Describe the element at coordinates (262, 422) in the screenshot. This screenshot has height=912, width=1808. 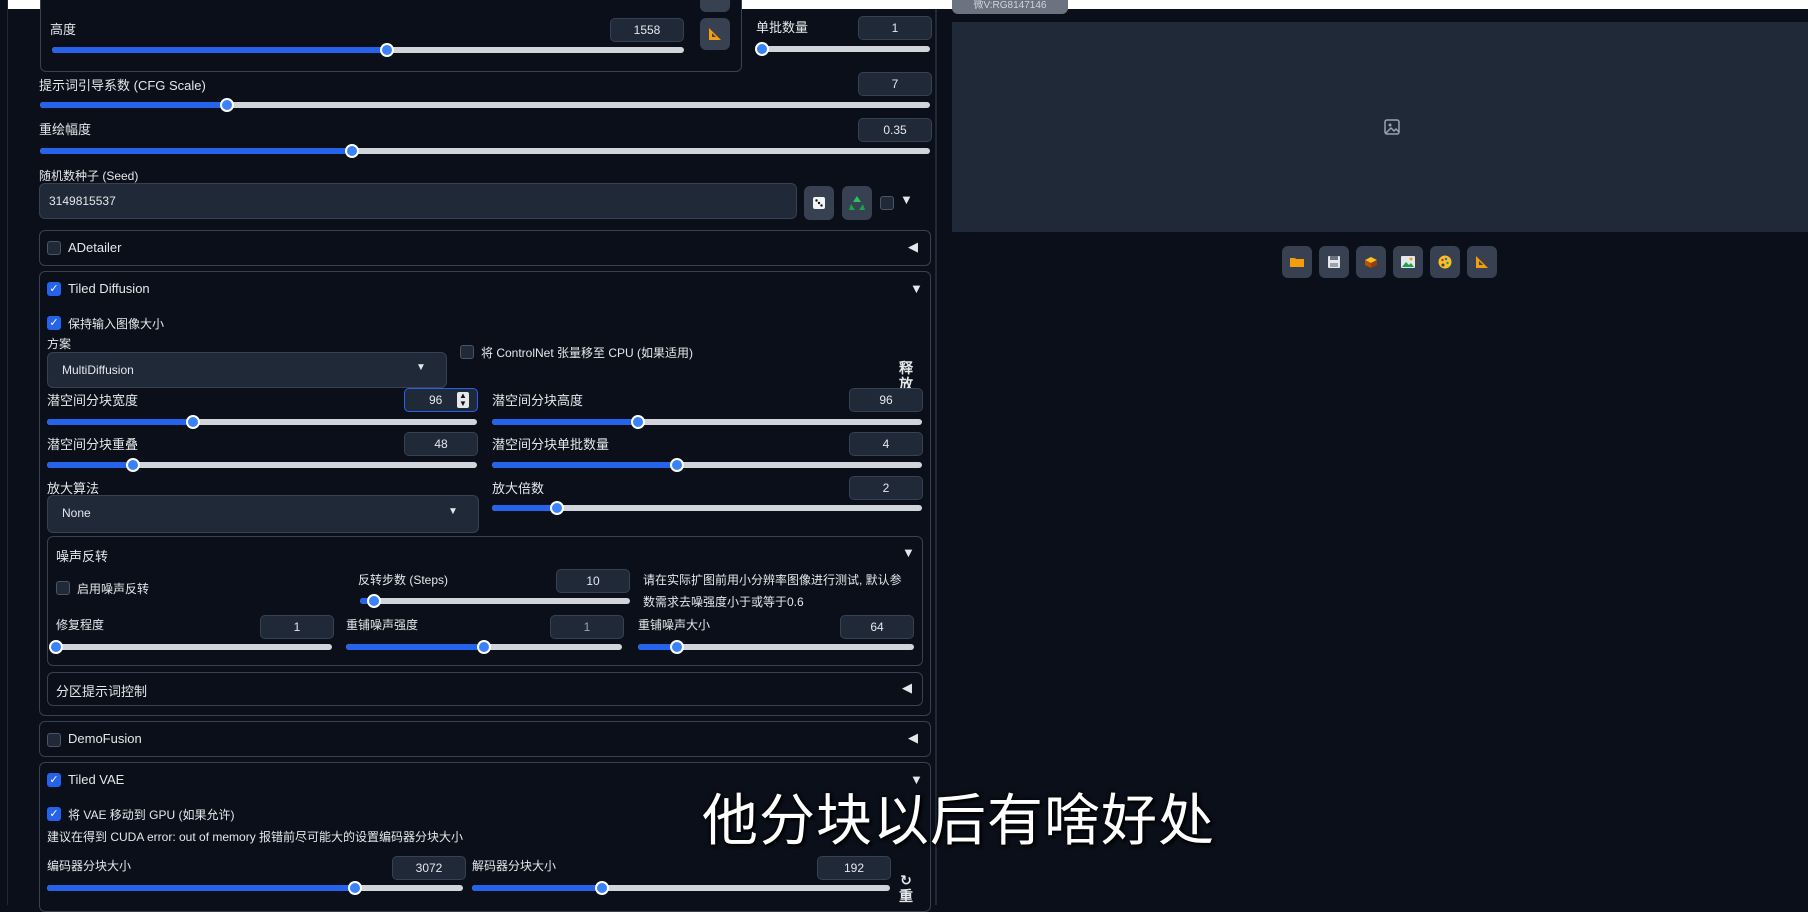
I see `tile-width-slider` at that location.